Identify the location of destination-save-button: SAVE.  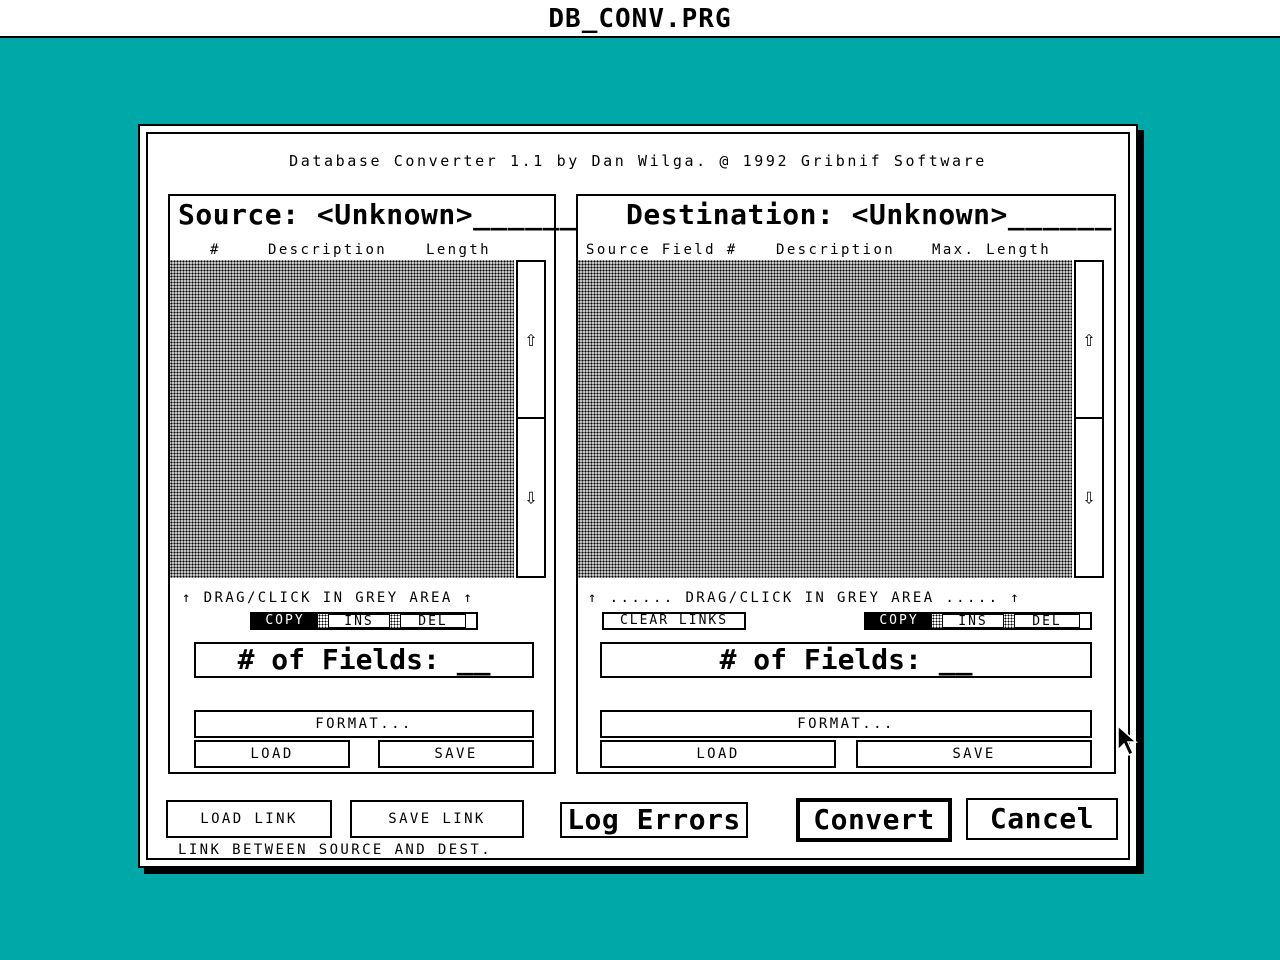
(974, 754).